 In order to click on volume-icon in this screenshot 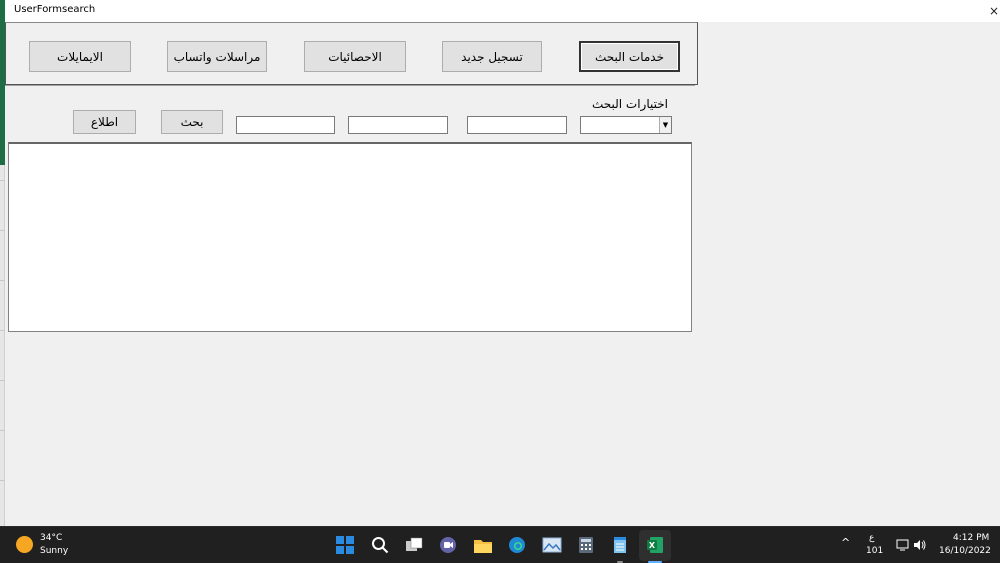, I will do `click(920, 546)`.